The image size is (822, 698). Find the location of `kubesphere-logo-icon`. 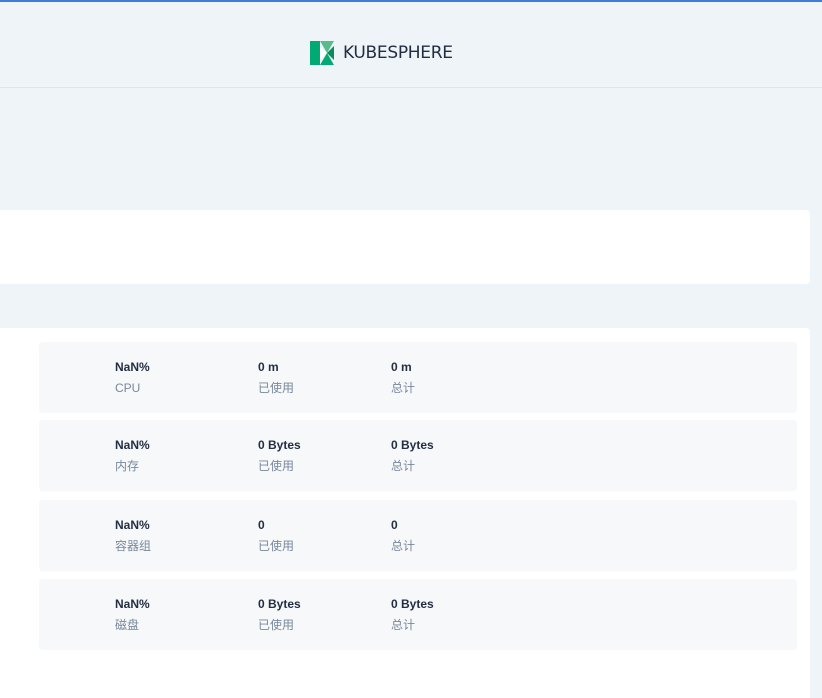

kubesphere-logo-icon is located at coordinates (322, 53).